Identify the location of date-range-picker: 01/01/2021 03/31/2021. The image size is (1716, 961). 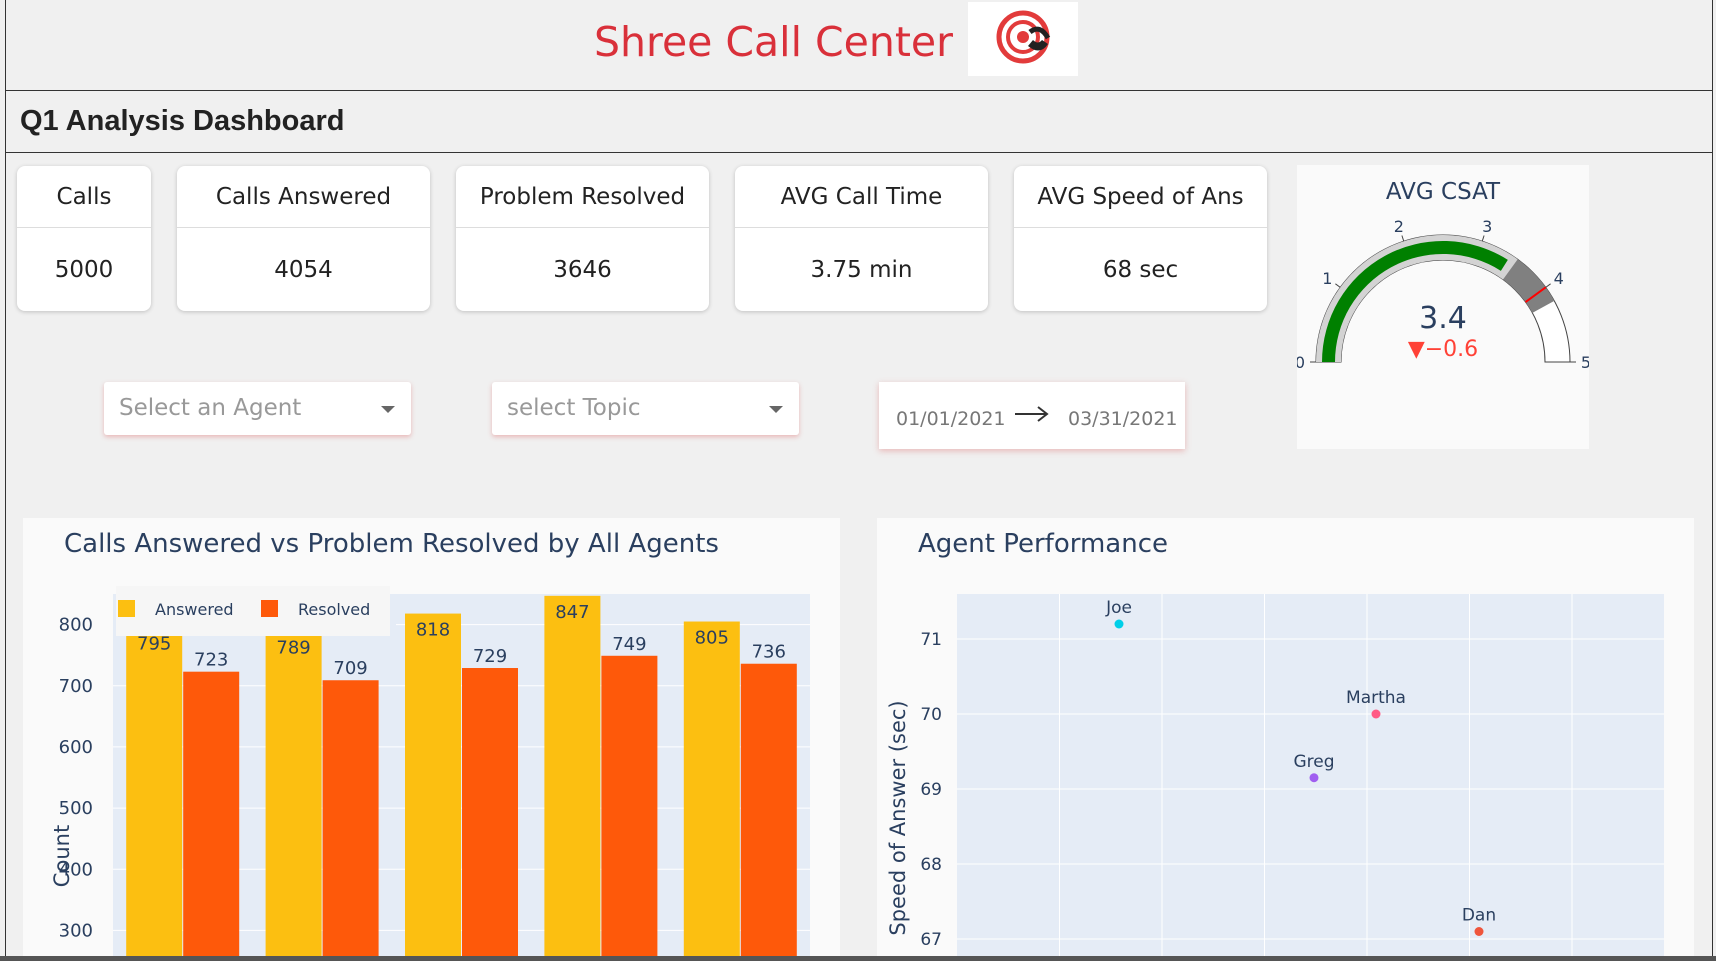
(1032, 415).